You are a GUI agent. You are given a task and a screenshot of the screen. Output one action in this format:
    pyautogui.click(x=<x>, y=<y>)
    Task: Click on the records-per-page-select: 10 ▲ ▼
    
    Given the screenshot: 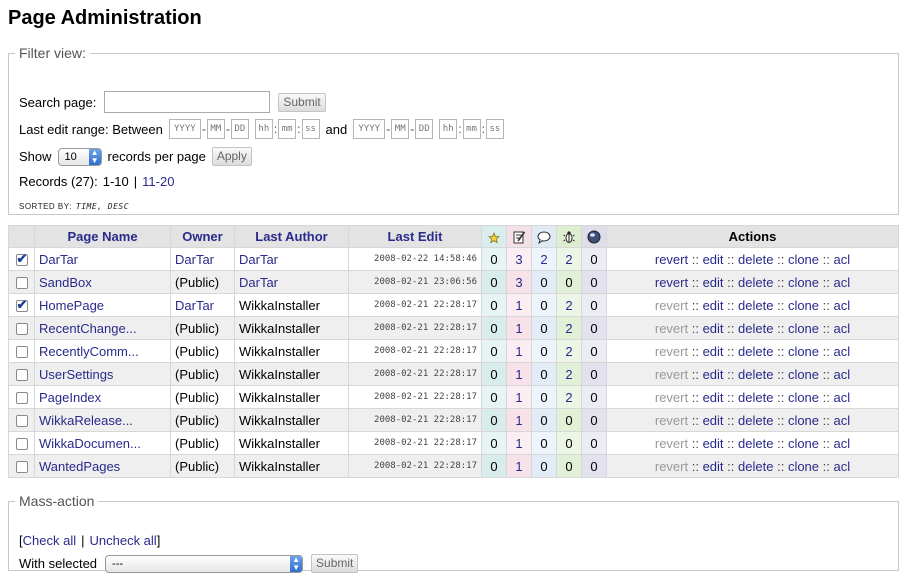 What is the action you would take?
    pyautogui.click(x=79, y=156)
    